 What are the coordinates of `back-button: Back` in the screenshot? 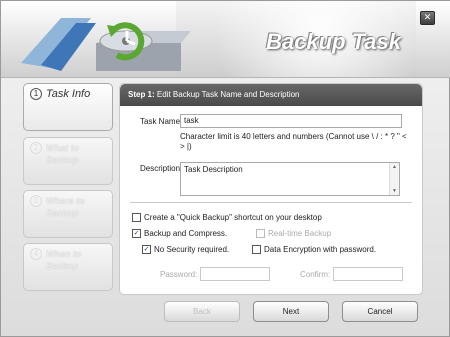 It's located at (202, 311).